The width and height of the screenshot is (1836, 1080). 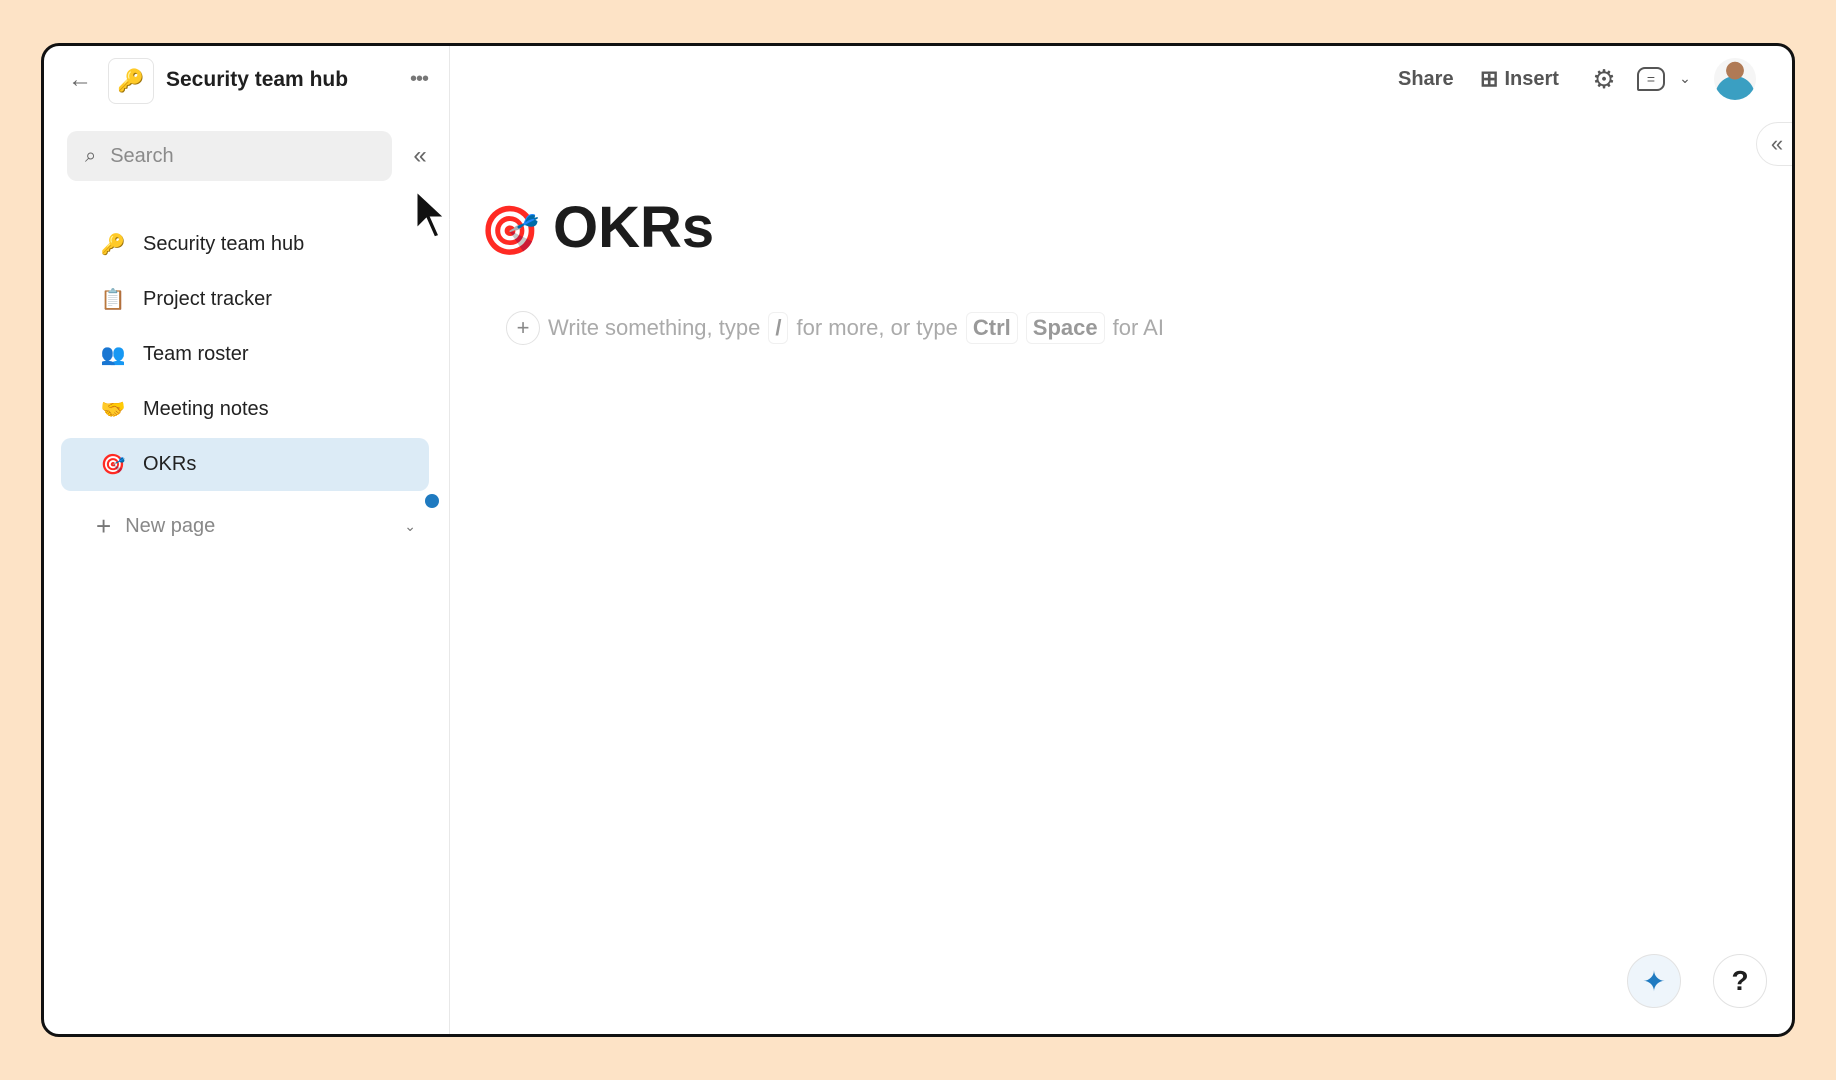 What do you see at coordinates (245, 464) in the screenshot?
I see `sidebar-item-okrs: 🎯 OKRs` at bounding box center [245, 464].